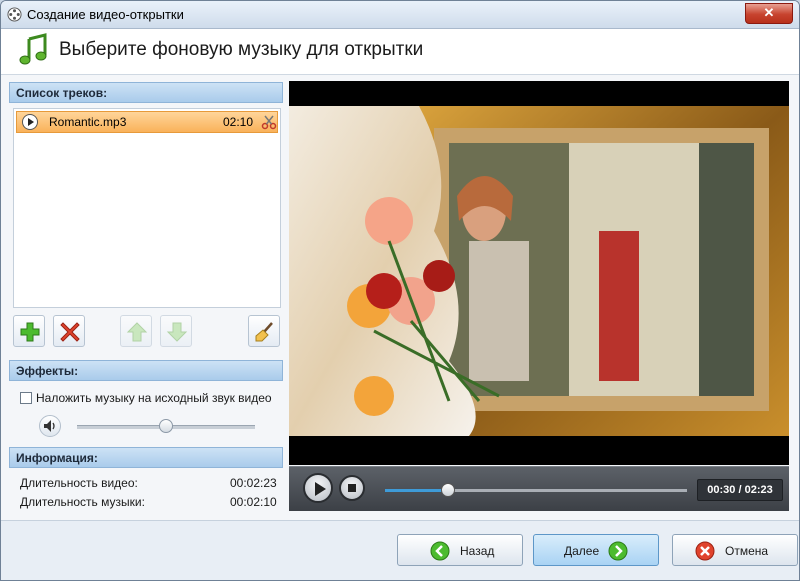  Describe the element at coordinates (400, 15) in the screenshot. I see `title-bar: Создание видео-открытки ✕` at that location.